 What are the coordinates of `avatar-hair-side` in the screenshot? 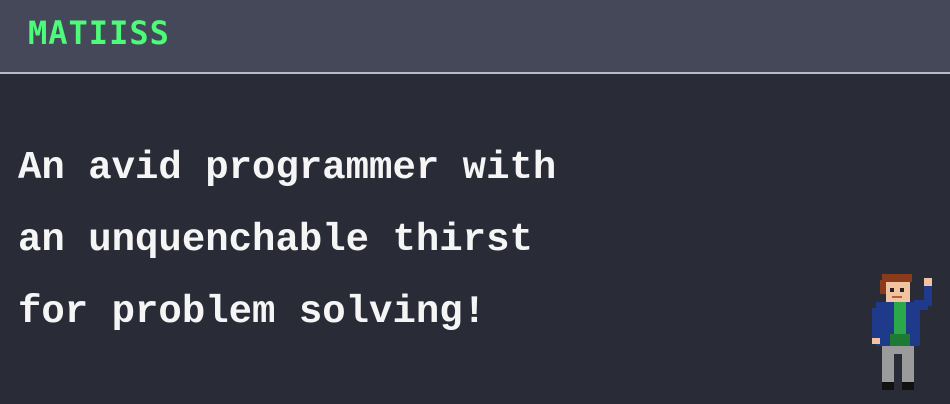 It's located at (883, 287).